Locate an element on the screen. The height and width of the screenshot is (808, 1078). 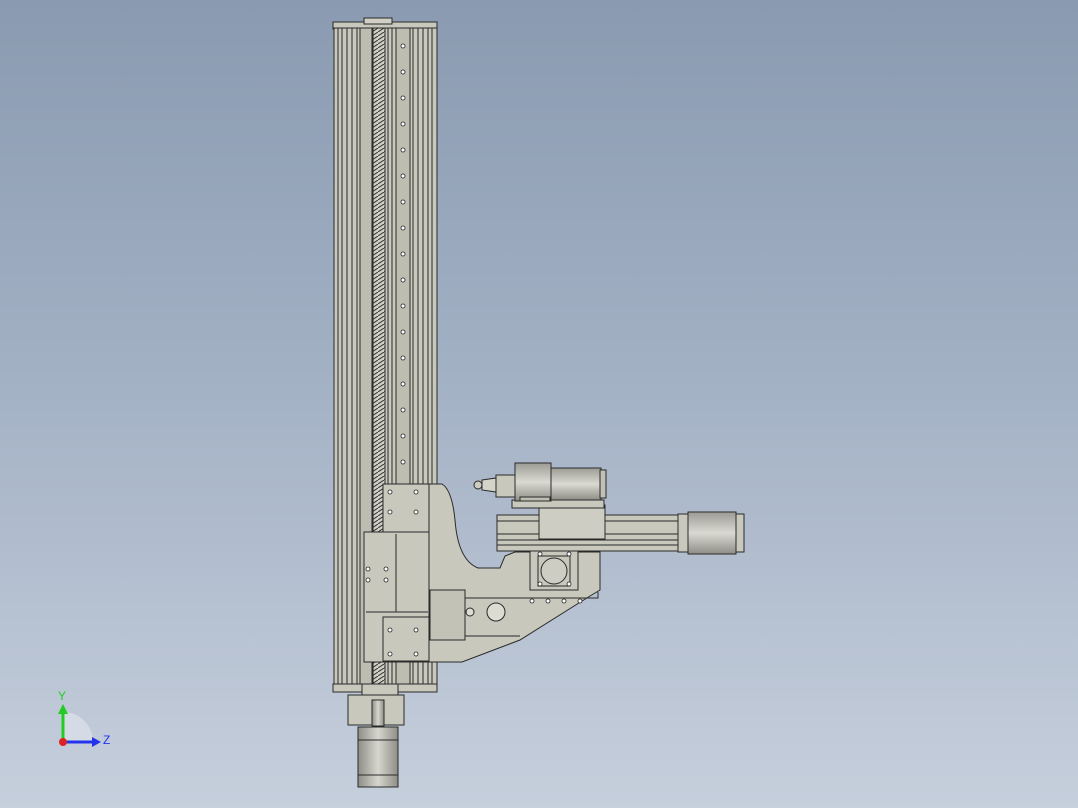
z-axis-label: Z is located at coordinates (106, 740).